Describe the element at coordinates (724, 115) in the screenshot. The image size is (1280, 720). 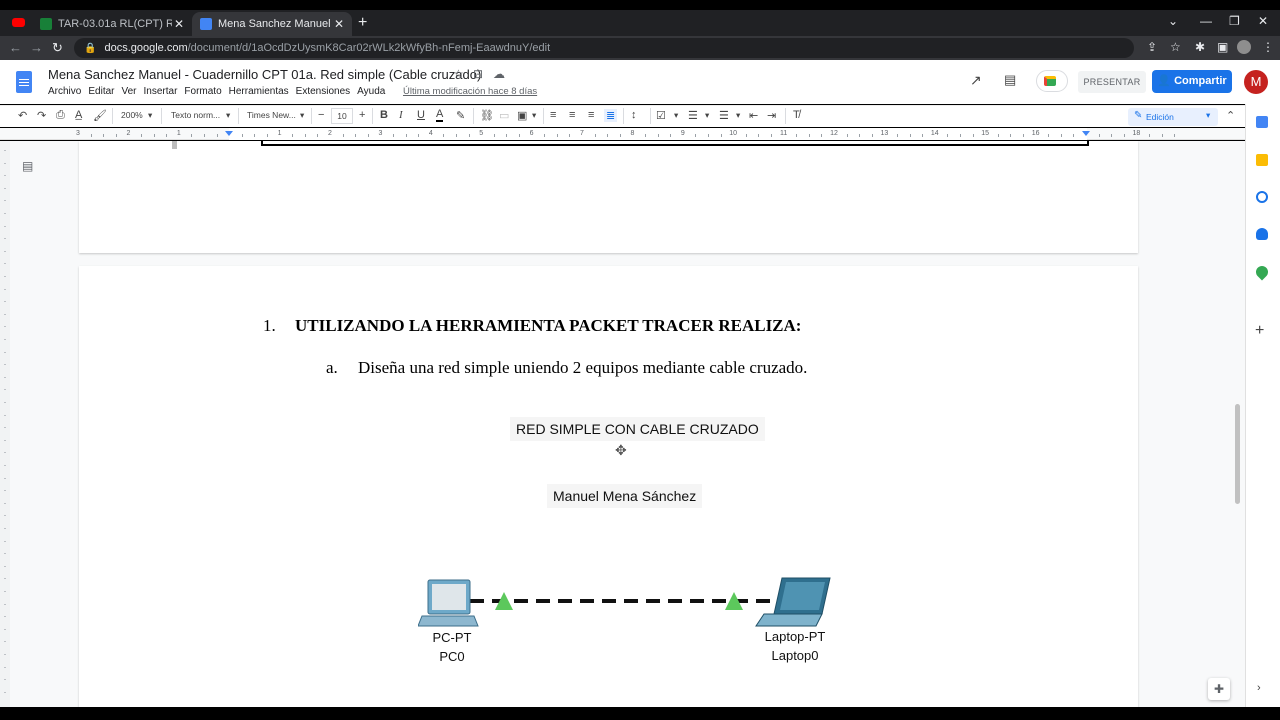
I see `numbered-list-icon: ☰` at that location.